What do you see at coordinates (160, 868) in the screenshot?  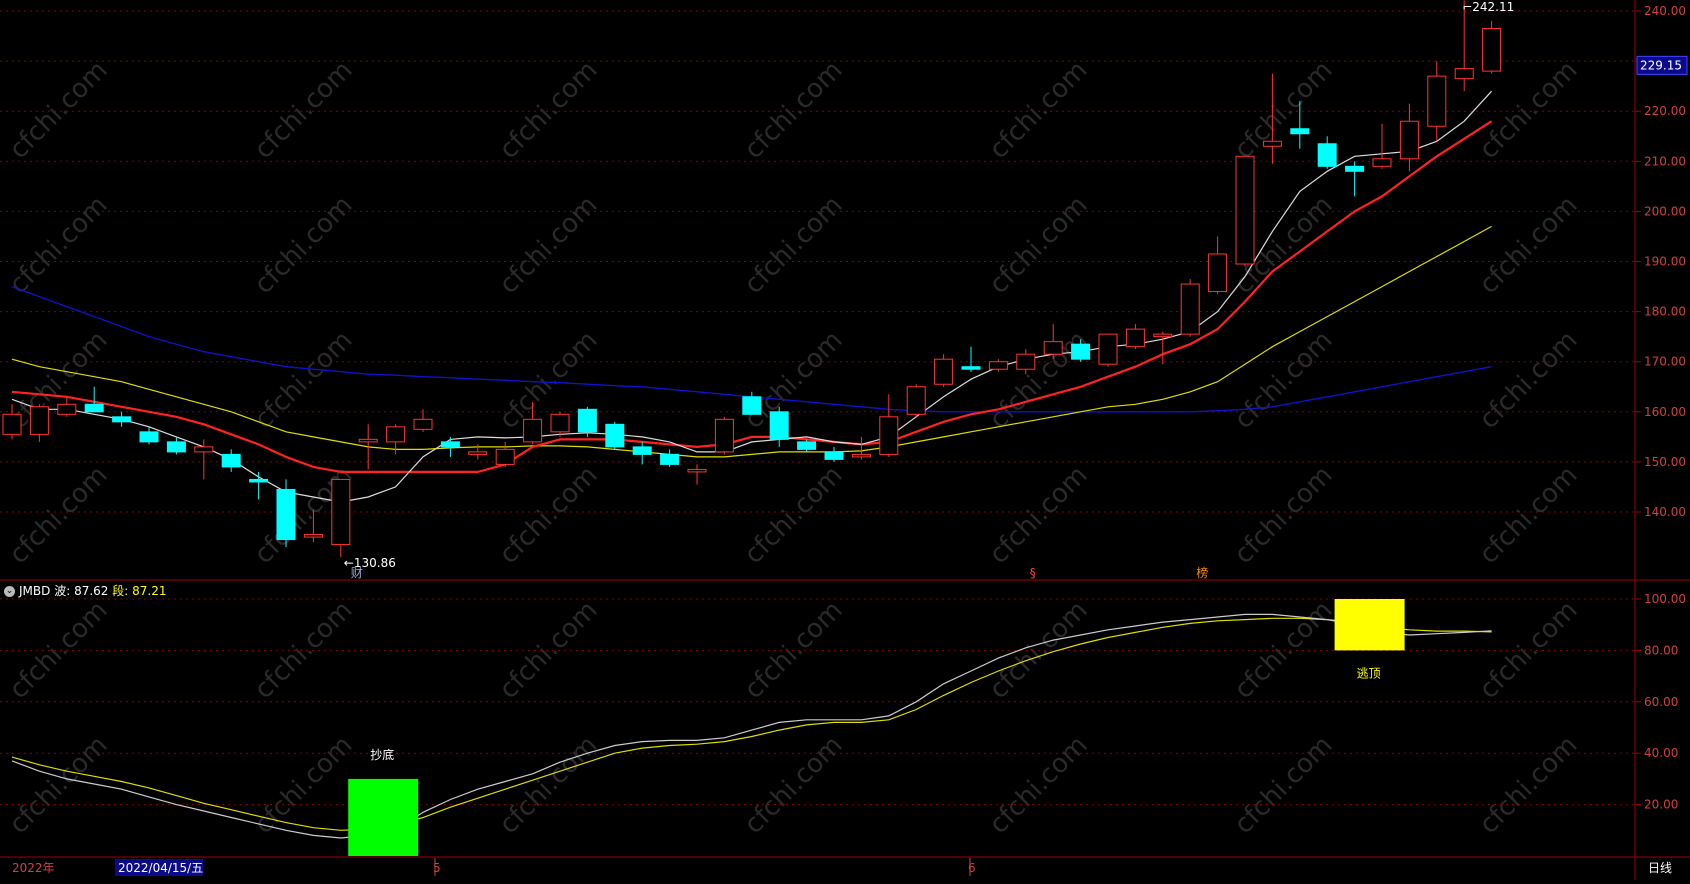 I see `cursor-date-label: 2022/04/15/五` at bounding box center [160, 868].